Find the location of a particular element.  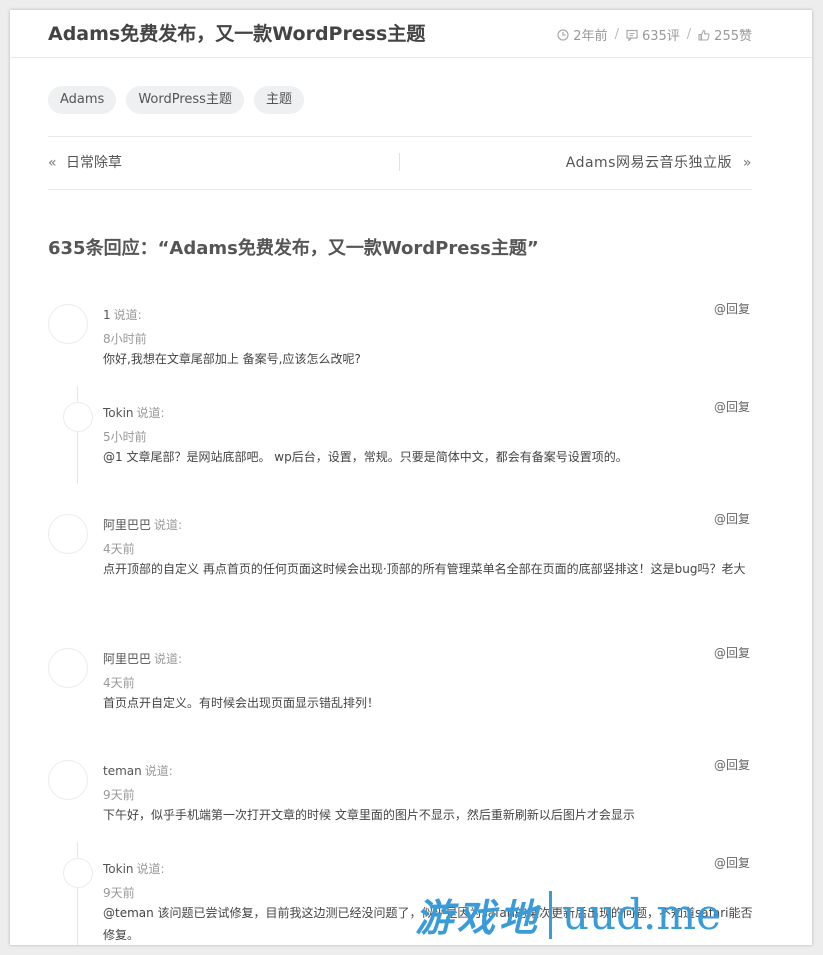

post-time: 2年前 is located at coordinates (582, 34).